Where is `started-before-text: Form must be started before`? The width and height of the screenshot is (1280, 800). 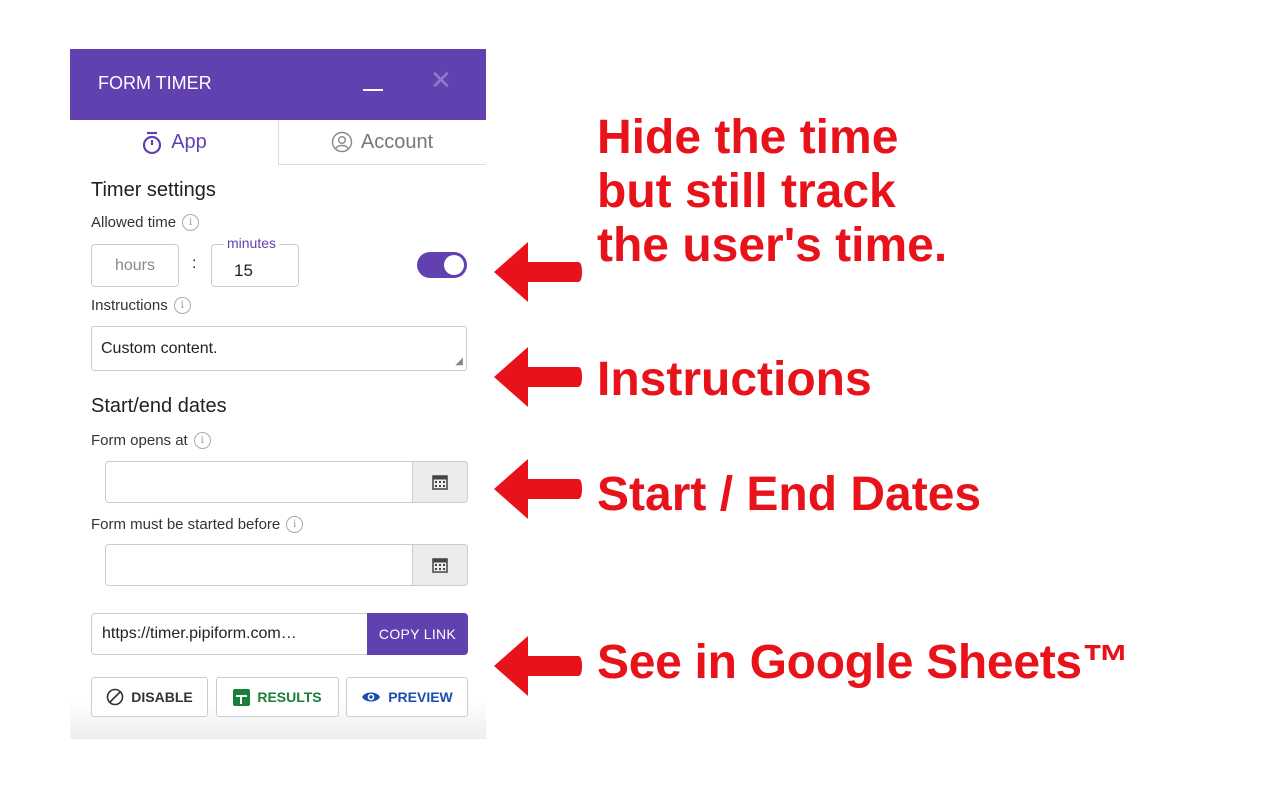 started-before-text: Form must be started before is located at coordinates (186, 524).